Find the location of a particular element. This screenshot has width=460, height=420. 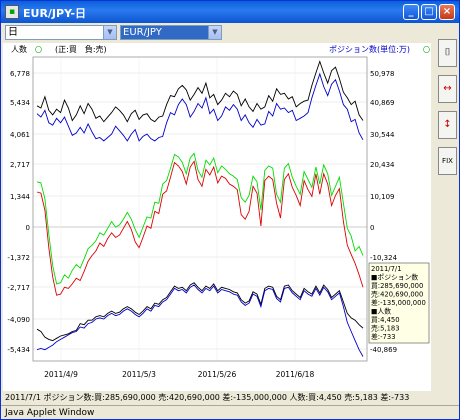

tooltip-line: 買:4,450 is located at coordinates (385, 320).